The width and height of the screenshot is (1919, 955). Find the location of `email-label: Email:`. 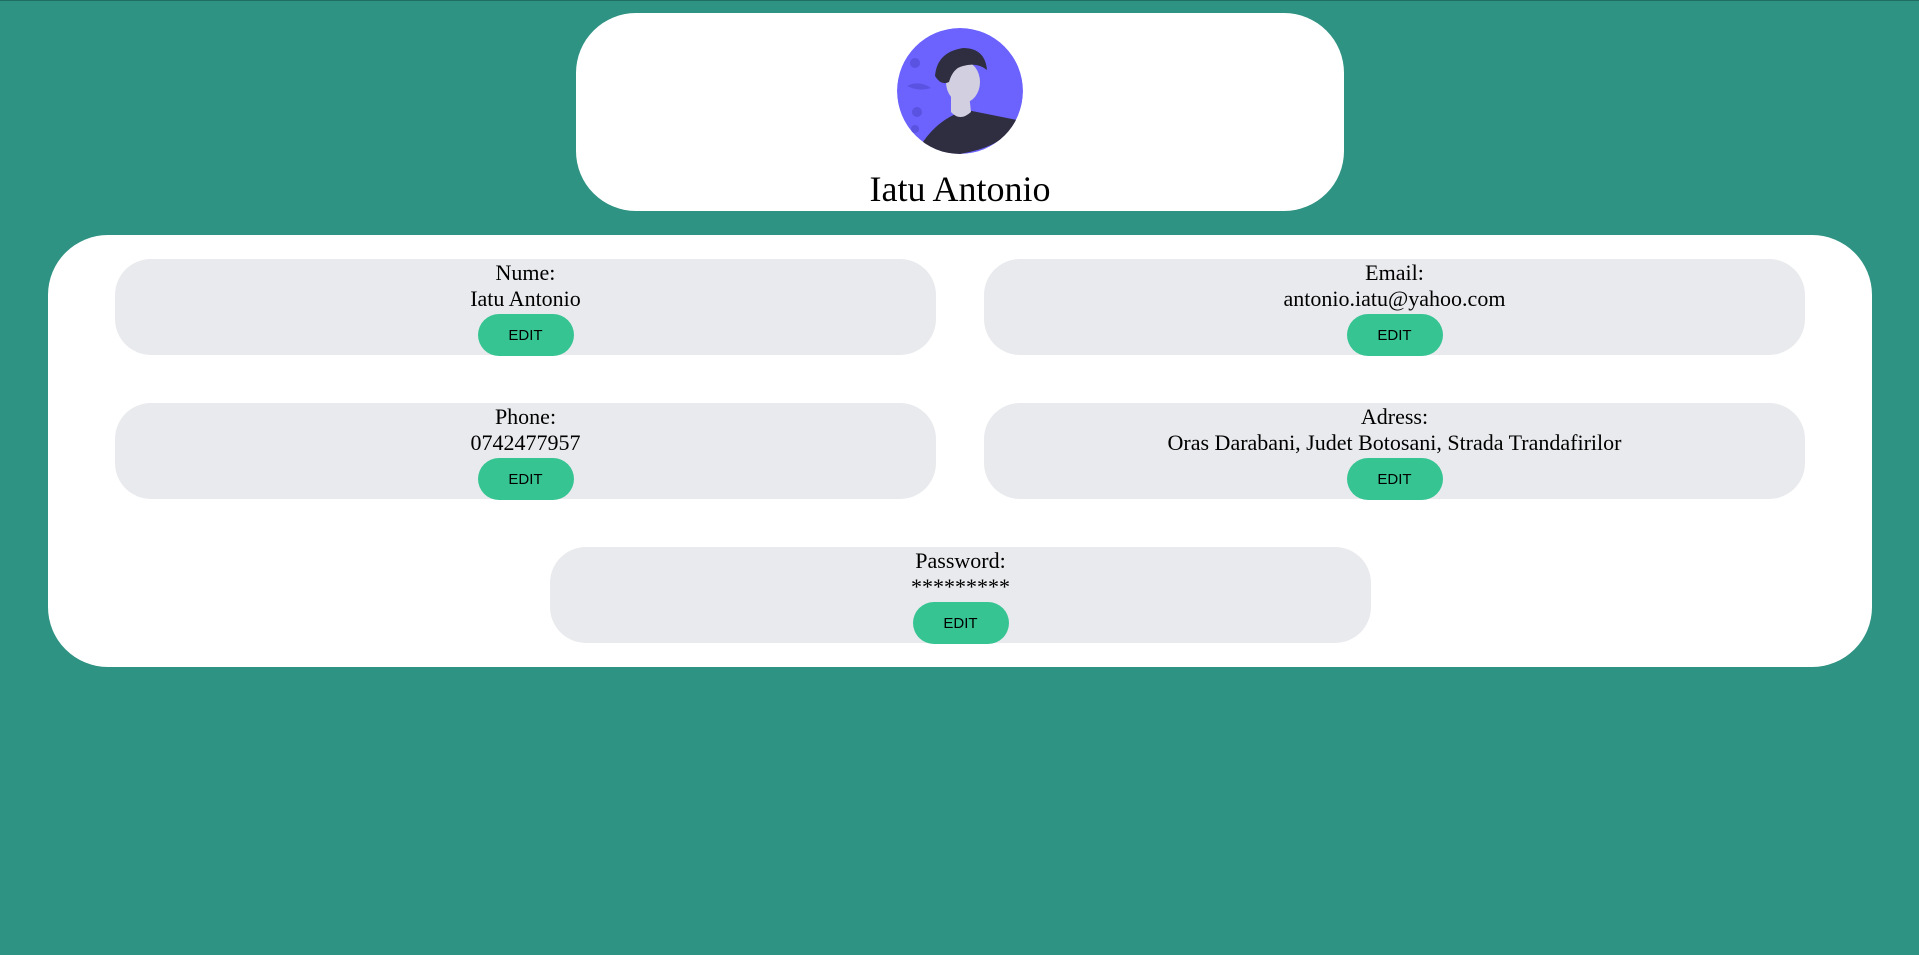

email-label: Email: is located at coordinates (1394, 272).